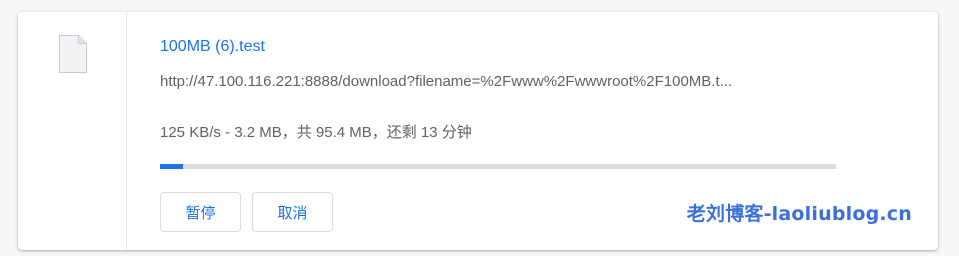  What do you see at coordinates (316, 132) in the screenshot?
I see `download-status: 125 KB/s - 3.2 MB，共 95.4 MB，还剩 13 分钟` at bounding box center [316, 132].